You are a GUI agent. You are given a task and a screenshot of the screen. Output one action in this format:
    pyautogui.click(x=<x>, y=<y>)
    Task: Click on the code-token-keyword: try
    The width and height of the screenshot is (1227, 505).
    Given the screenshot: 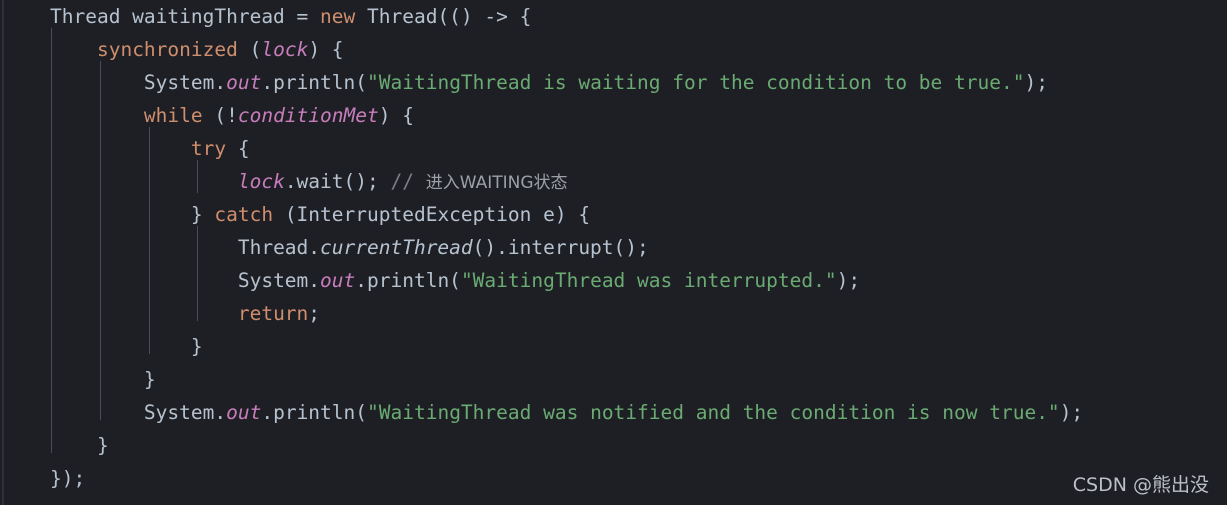 What is the action you would take?
    pyautogui.click(x=208, y=148)
    